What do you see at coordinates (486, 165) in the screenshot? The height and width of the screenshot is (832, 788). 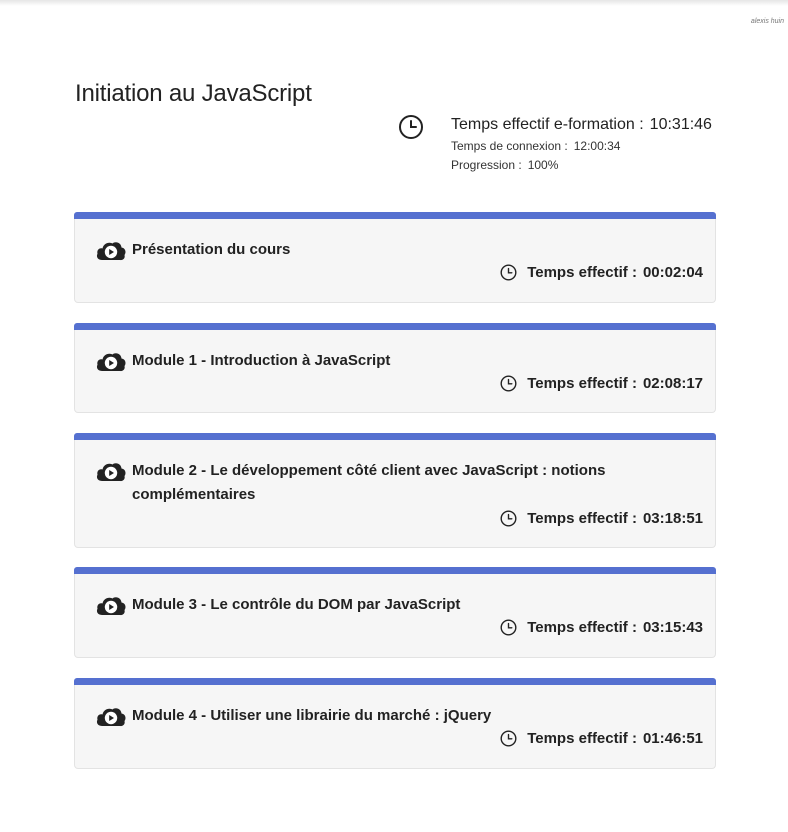 I see `progression-label: Progression :` at bounding box center [486, 165].